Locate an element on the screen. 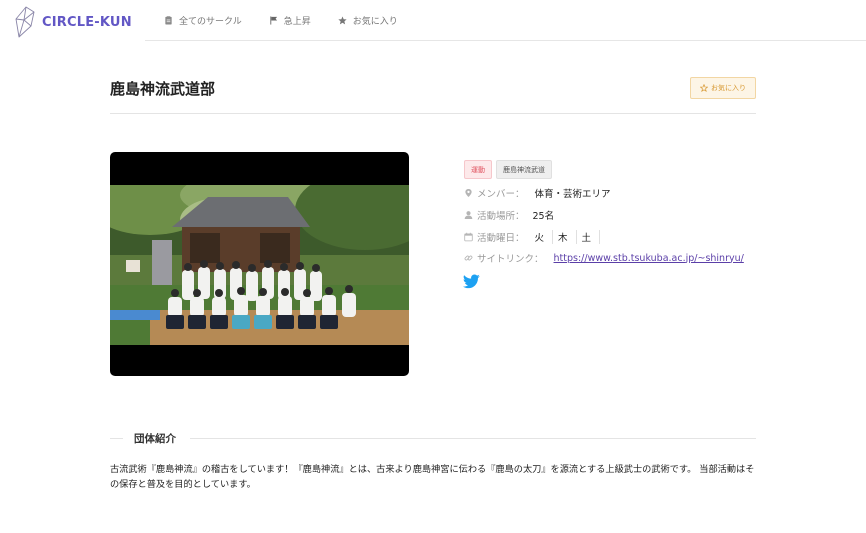 Image resolution: width=866 pixels, height=533 pixels. place-label: 活動場所： is located at coordinates (501, 216).